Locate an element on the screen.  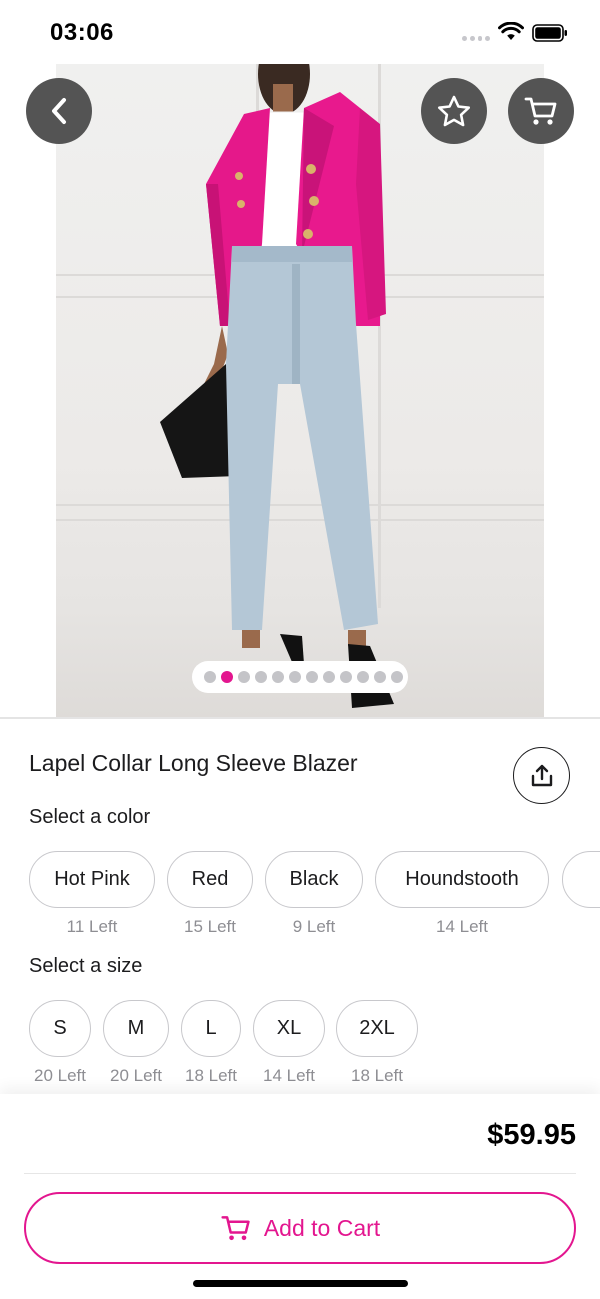
add-to-cart-button: Add to Cart is located at coordinates (300, 1228).